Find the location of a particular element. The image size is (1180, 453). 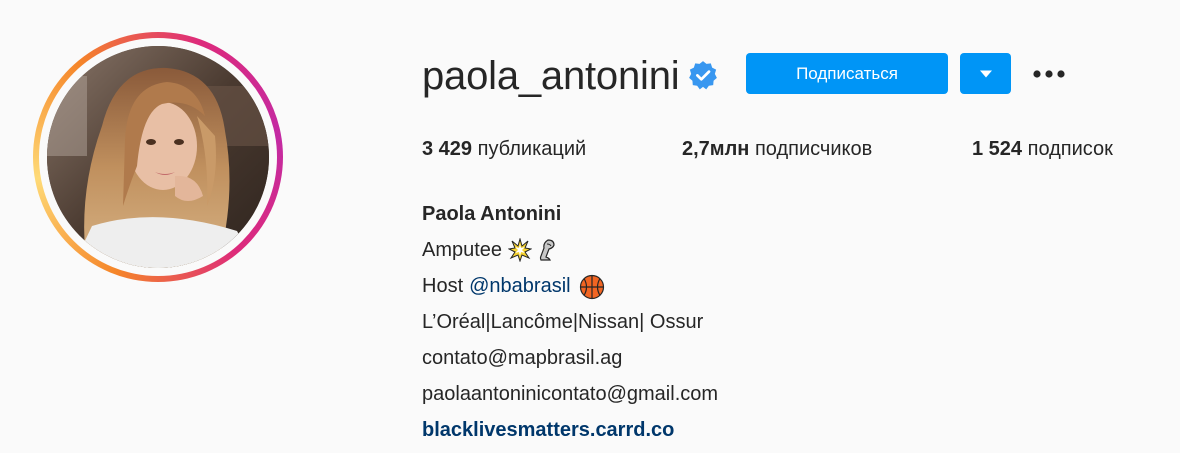

following-stat: 1 524 подписок is located at coordinates (1042, 149).